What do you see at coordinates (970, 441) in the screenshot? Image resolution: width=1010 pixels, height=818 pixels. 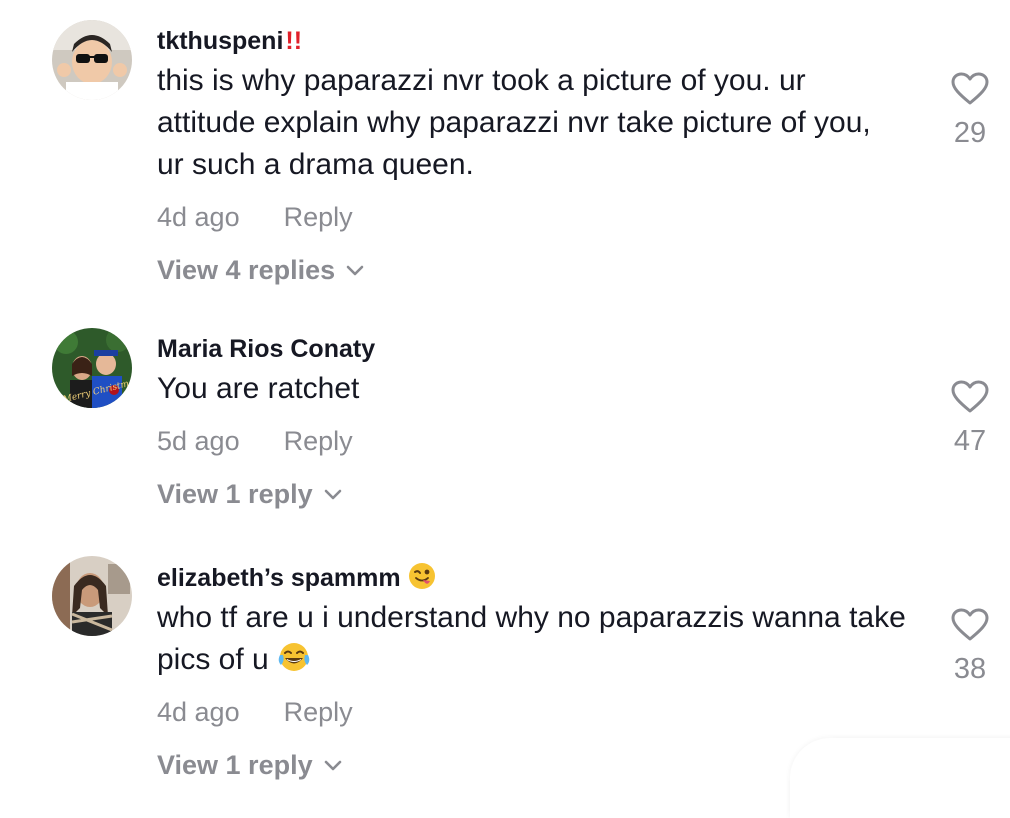 I see `like-count: 47` at bounding box center [970, 441].